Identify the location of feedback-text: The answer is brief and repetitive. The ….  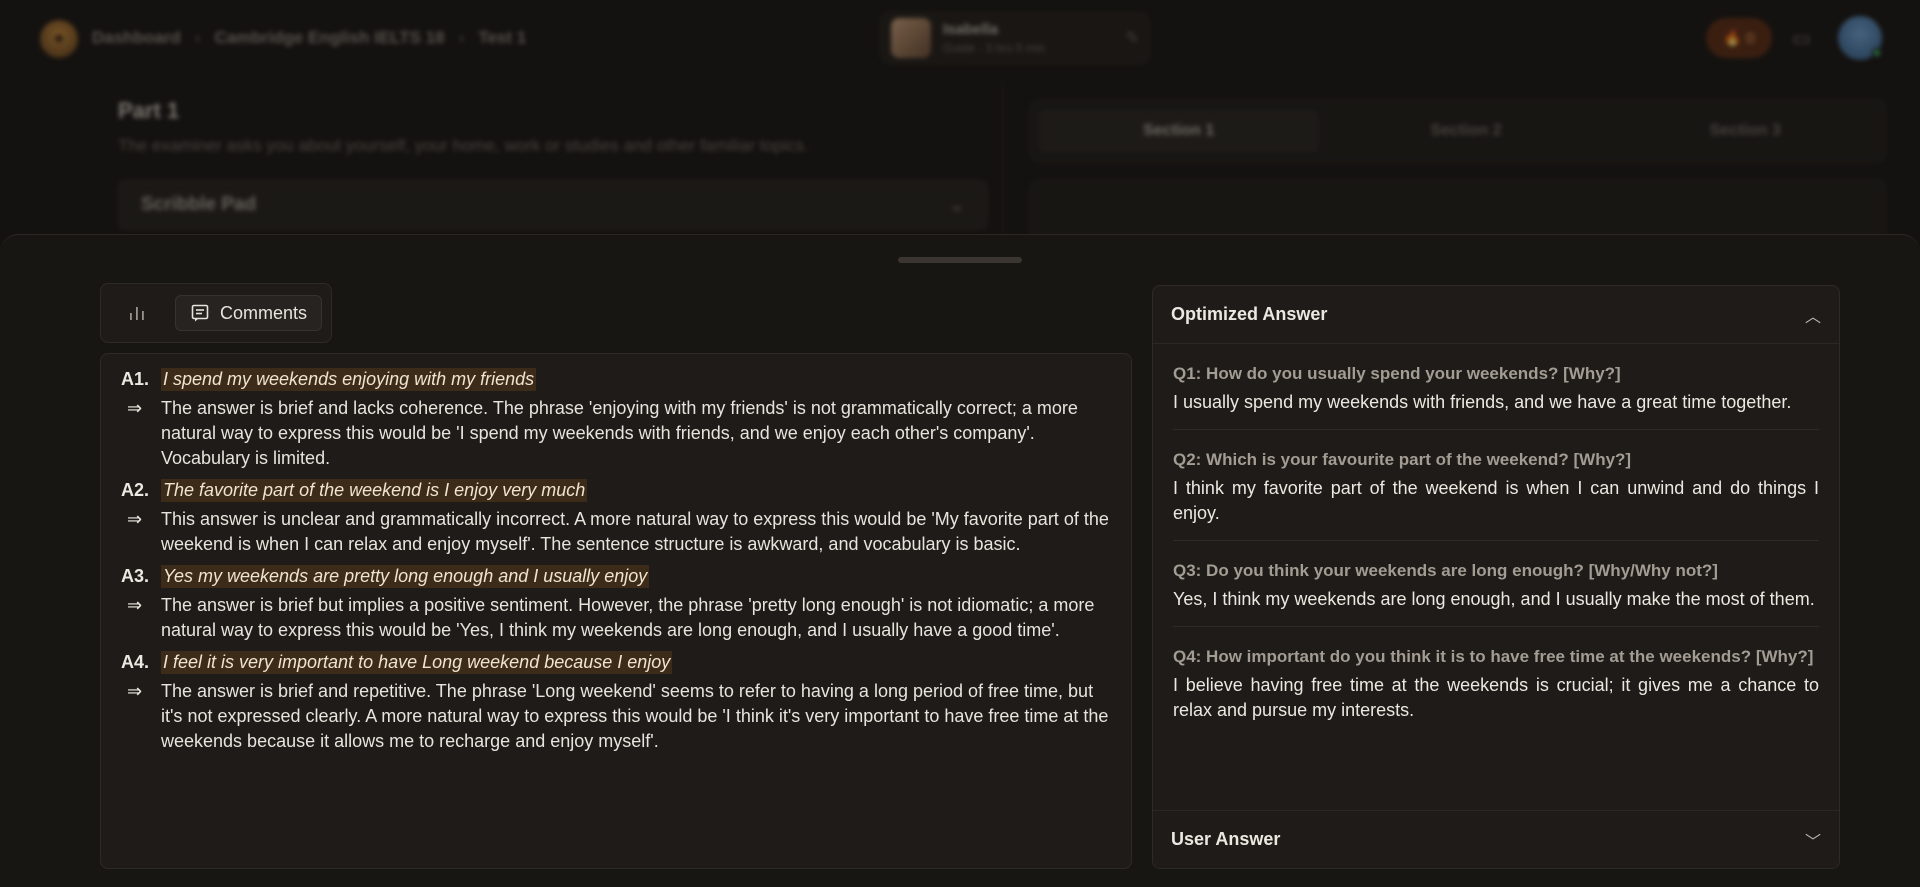
(635, 716).